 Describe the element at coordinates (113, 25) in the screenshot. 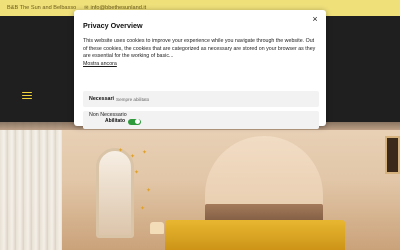

I see `modal-title: Privacy Overview` at that location.